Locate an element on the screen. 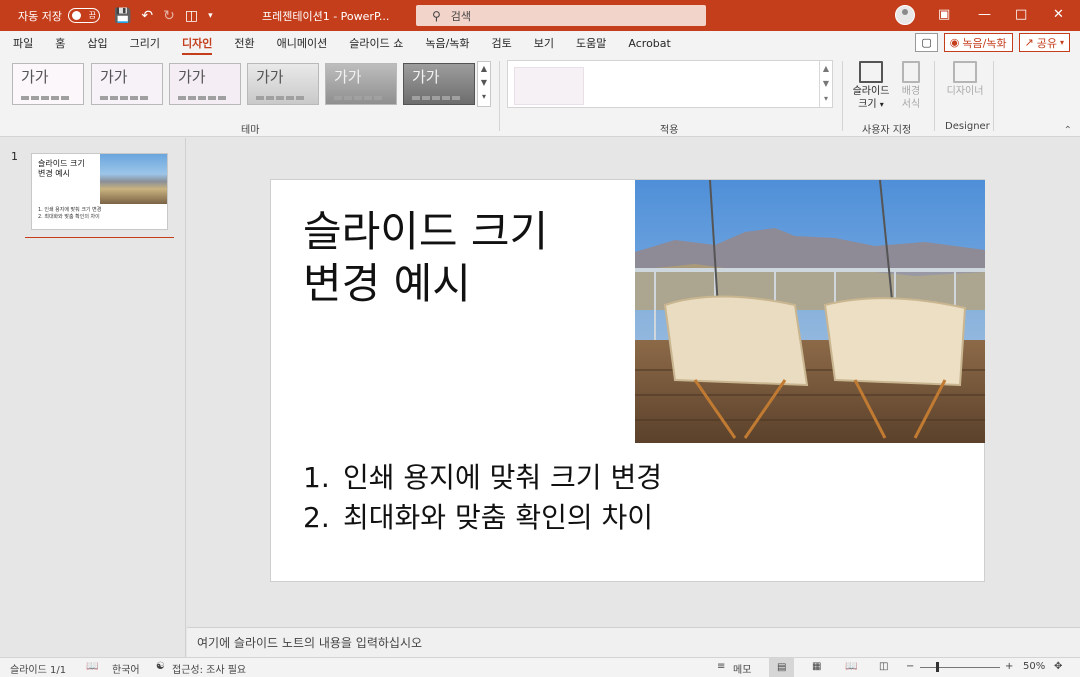 The width and height of the screenshot is (1080, 677). theme-office: 가가 is located at coordinates (48, 84).